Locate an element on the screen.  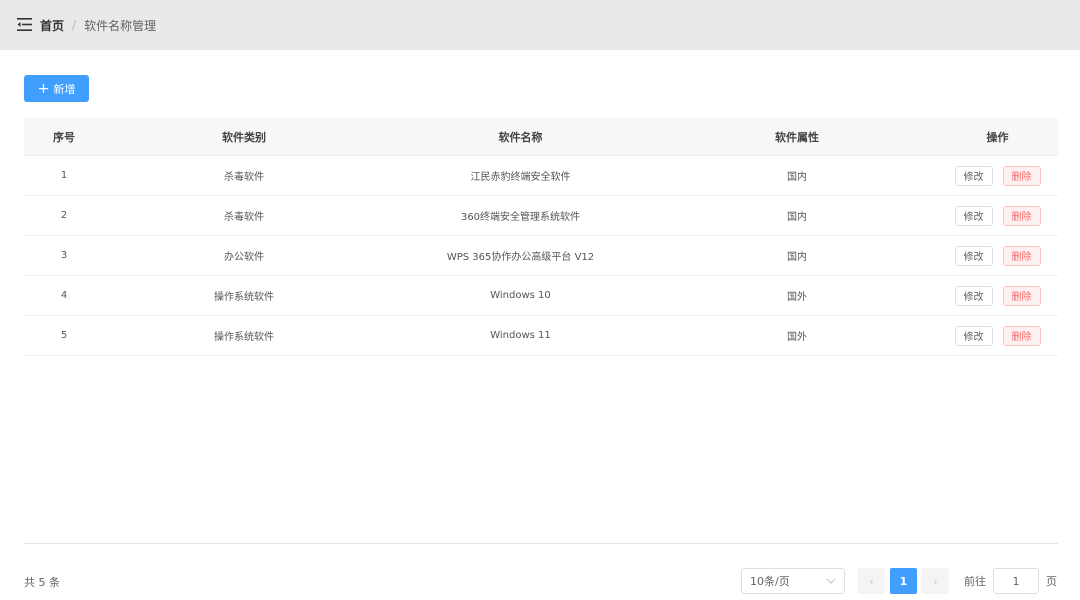
column-header-index: 序号 is located at coordinates (64, 137).